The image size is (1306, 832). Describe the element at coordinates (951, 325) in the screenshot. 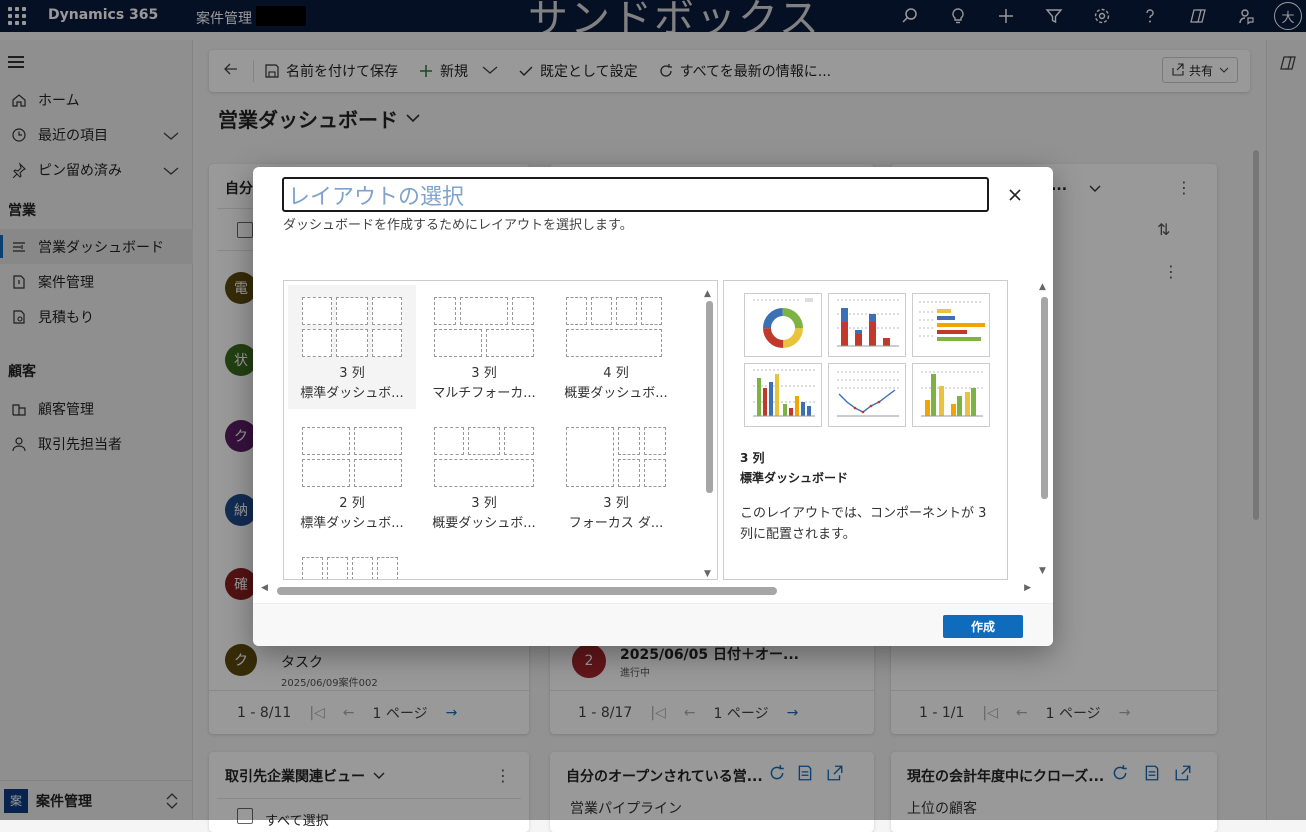

I see `horizontal-bar-thumbnail` at that location.